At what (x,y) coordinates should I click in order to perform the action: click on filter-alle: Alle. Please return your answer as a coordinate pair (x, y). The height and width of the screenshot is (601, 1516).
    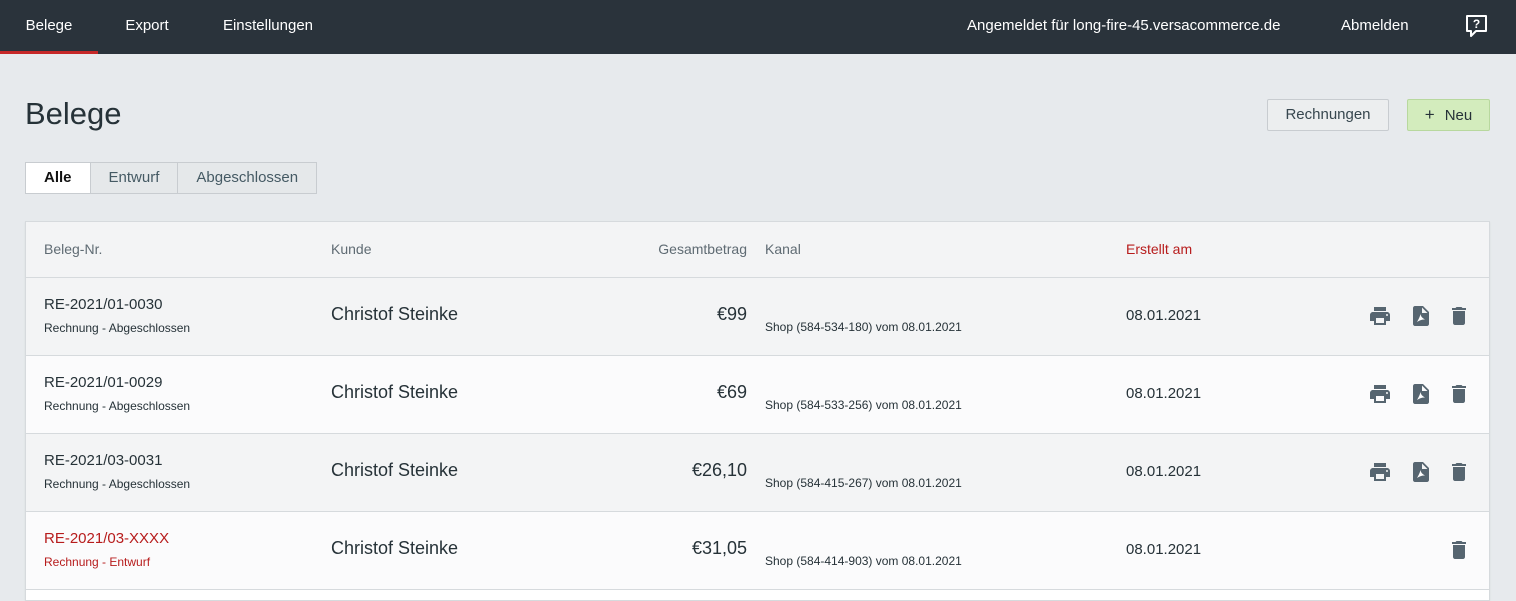
    Looking at the image, I should click on (58, 178).